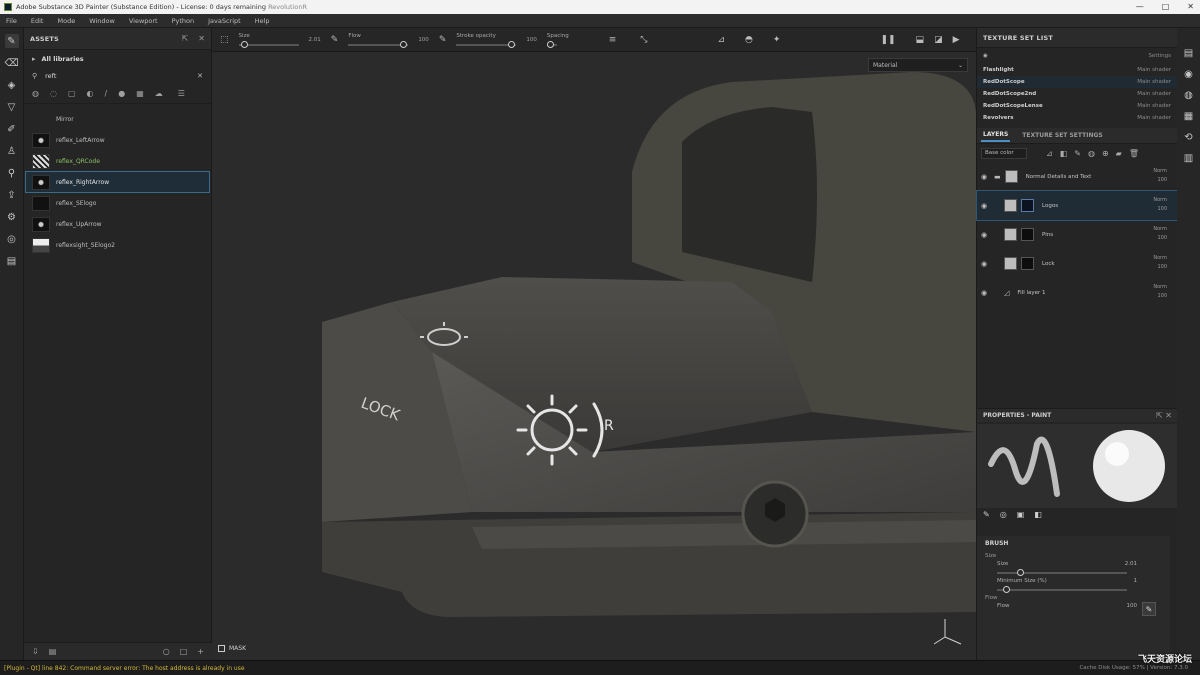 The image size is (1200, 675). I want to click on shader-settings-icon: ◍, so click(1188, 95).